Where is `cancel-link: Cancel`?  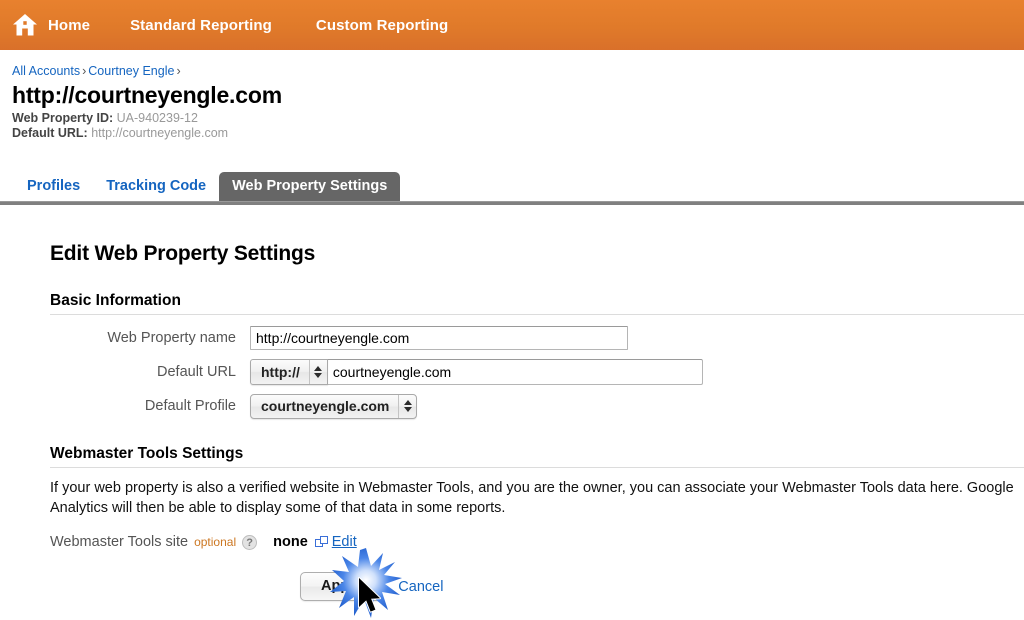 cancel-link: Cancel is located at coordinates (420, 587).